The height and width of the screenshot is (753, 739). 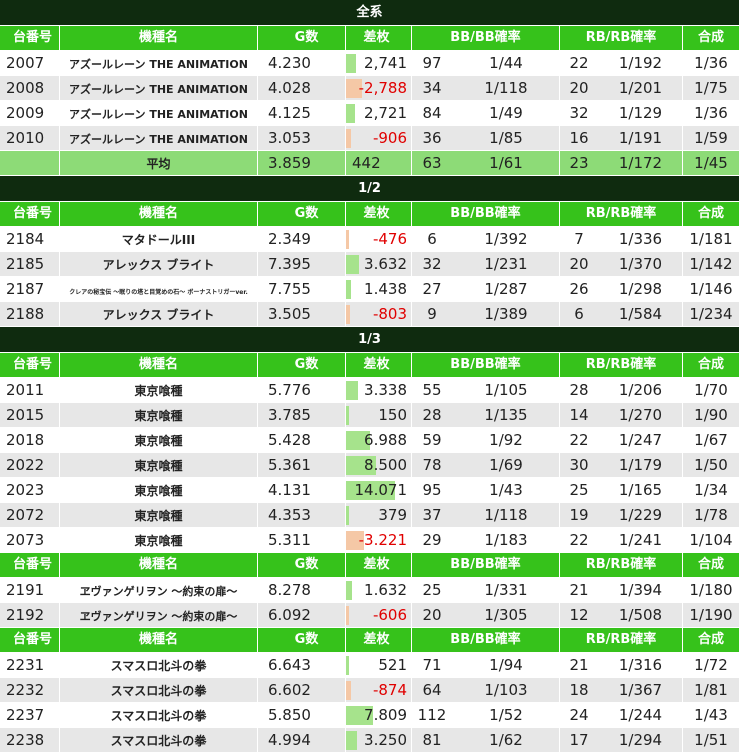 What do you see at coordinates (579, 113) in the screenshot?
I see `rb-stats-count: 32` at bounding box center [579, 113].